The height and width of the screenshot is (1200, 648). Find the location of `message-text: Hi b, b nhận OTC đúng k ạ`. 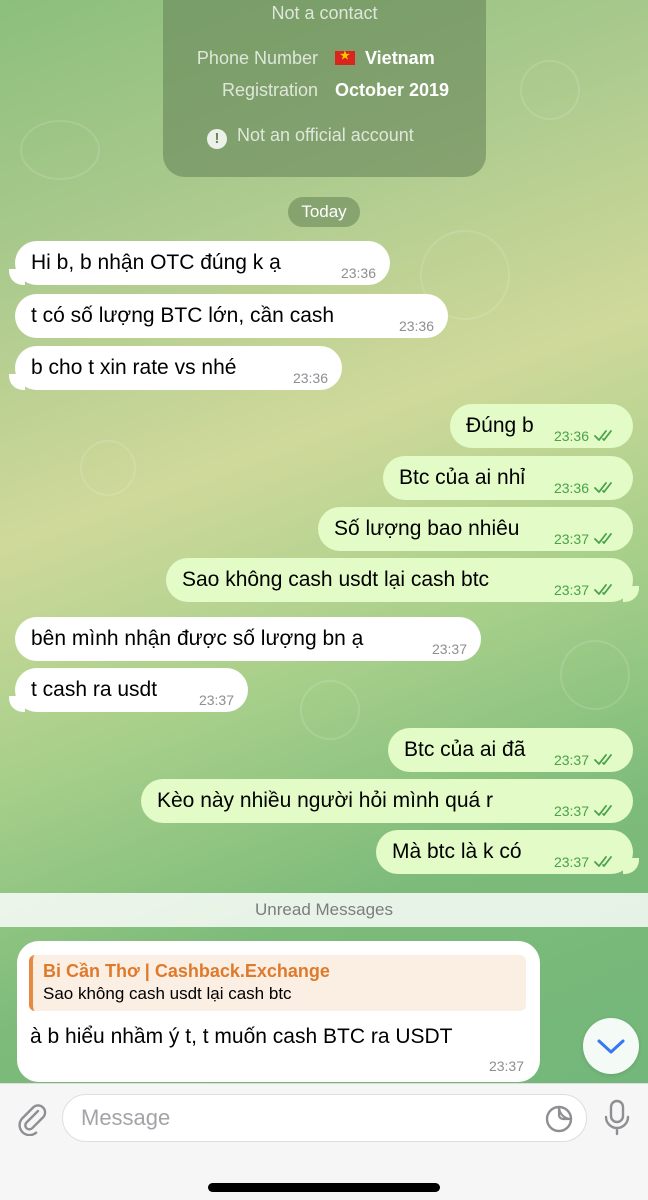

message-text: Hi b, b nhận OTC đúng k ạ is located at coordinates (156, 262).